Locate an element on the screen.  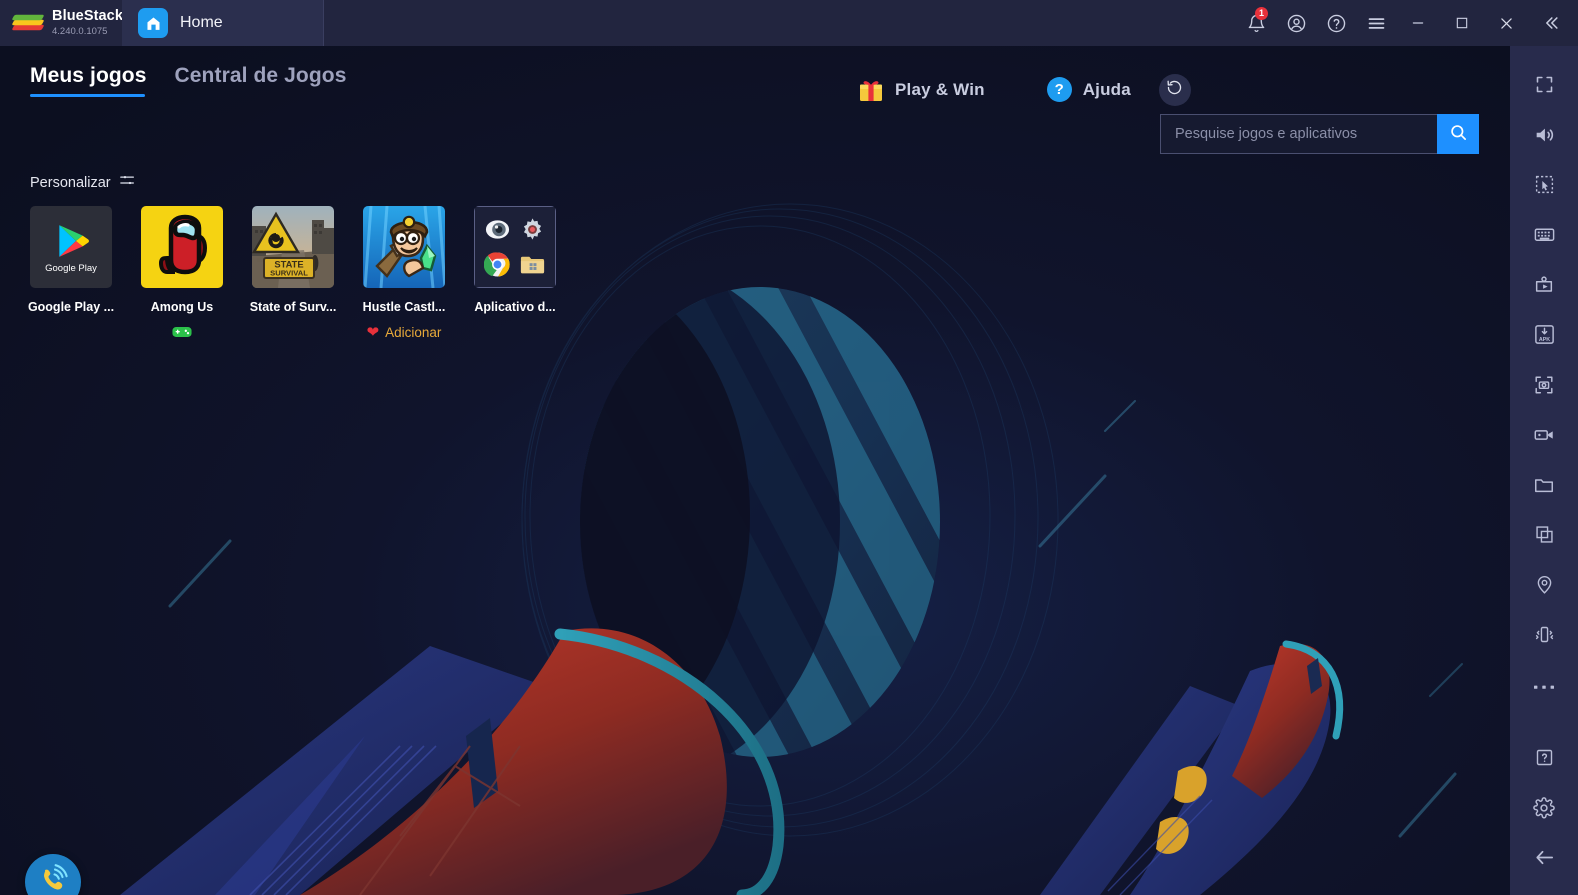
app-label: Among Us is located at coordinates (182, 307).